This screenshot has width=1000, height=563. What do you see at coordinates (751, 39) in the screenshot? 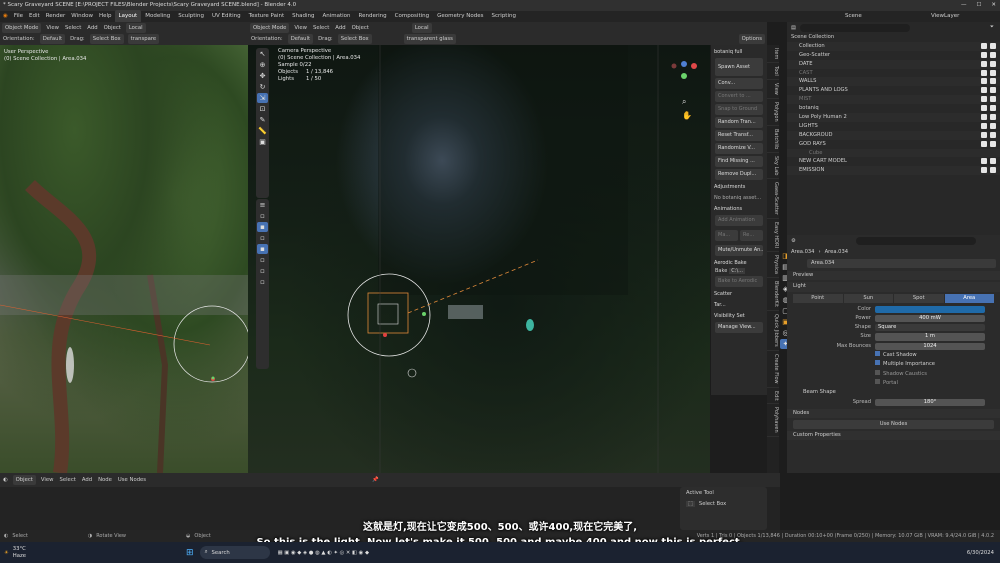
I see `options-button: Options` at bounding box center [751, 39].